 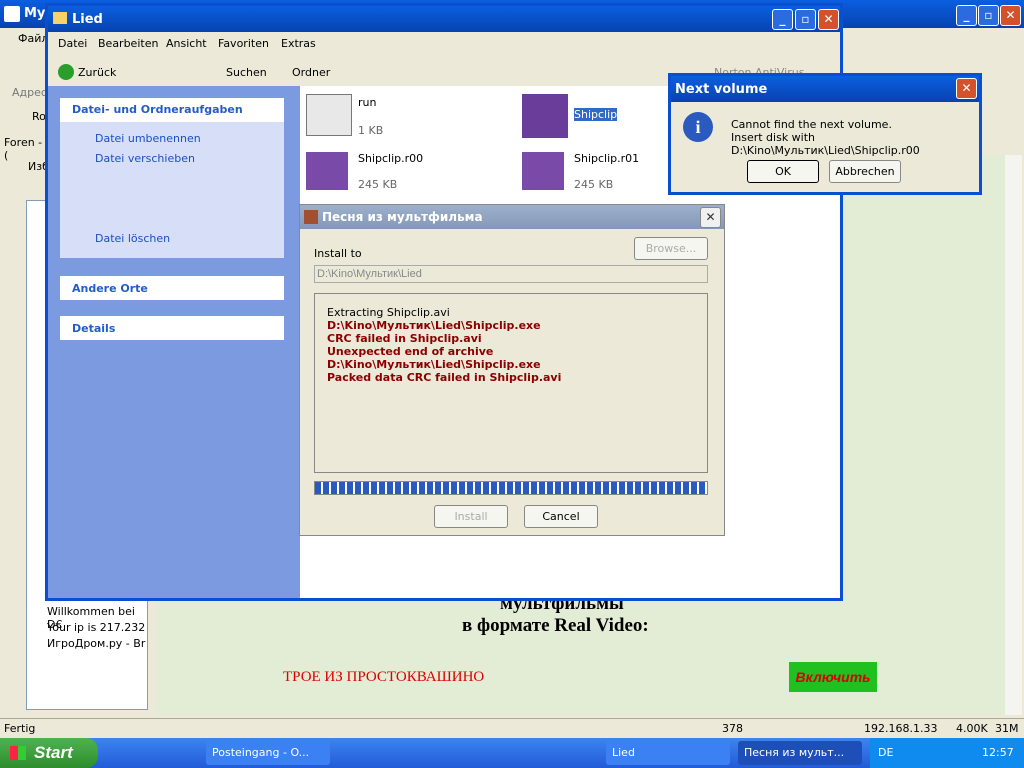 What do you see at coordinates (97, 72) in the screenshot?
I see `back-button: Zurück` at bounding box center [97, 72].